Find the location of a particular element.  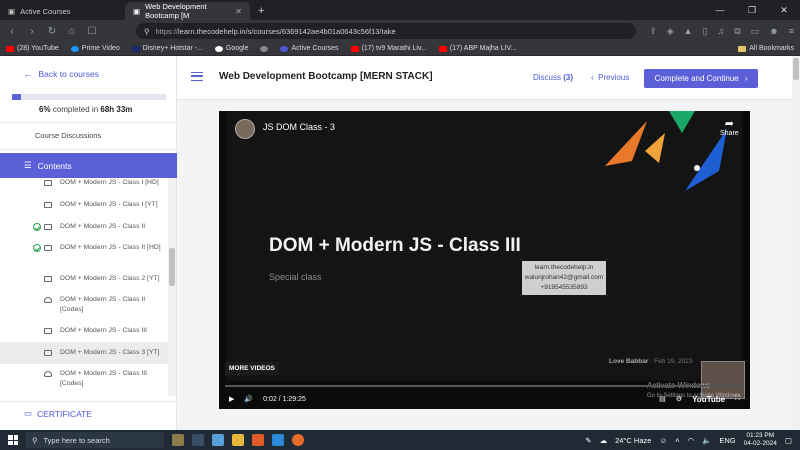

lesson-title: DOM + Modern JS - Class 2 [YT] is located at coordinates (110, 278).